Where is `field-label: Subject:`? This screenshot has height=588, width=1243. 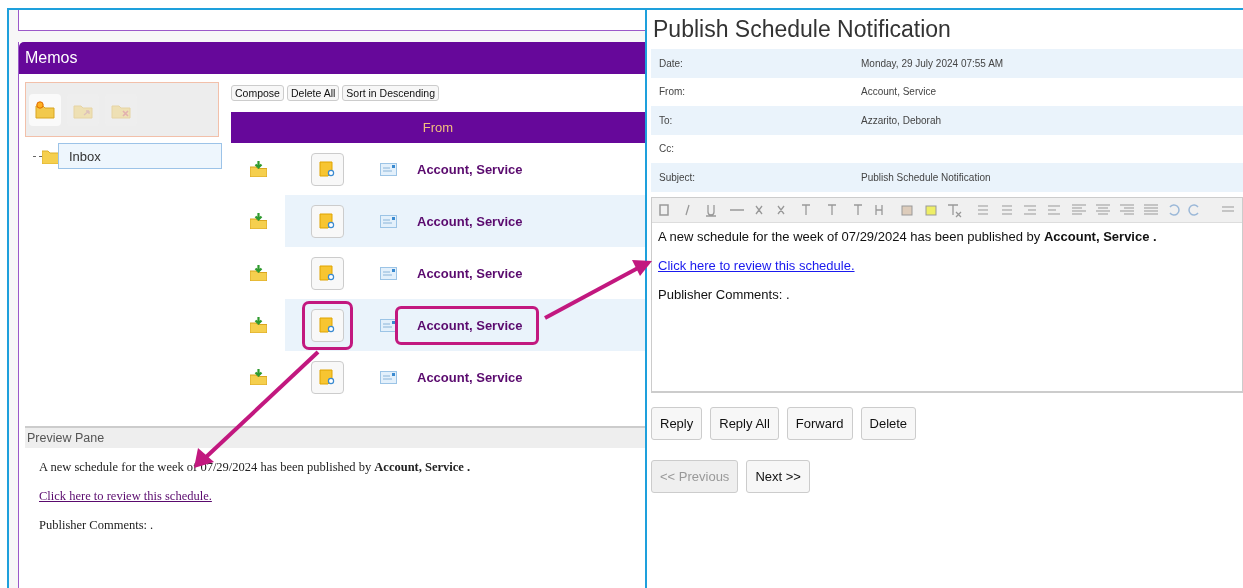 field-label: Subject: is located at coordinates (678, 177).